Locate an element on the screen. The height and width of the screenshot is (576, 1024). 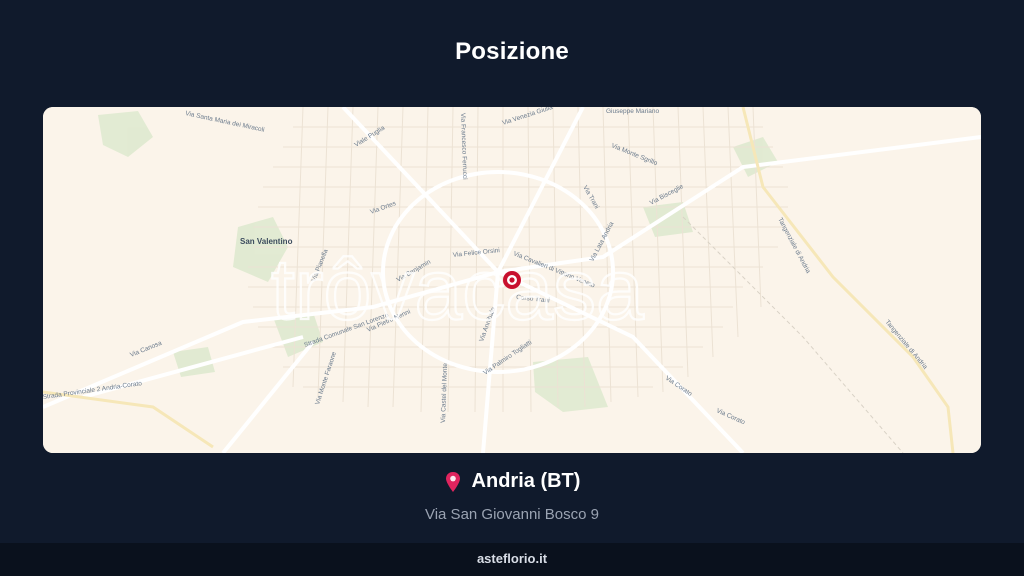
location-marker is located at coordinates (512, 280).